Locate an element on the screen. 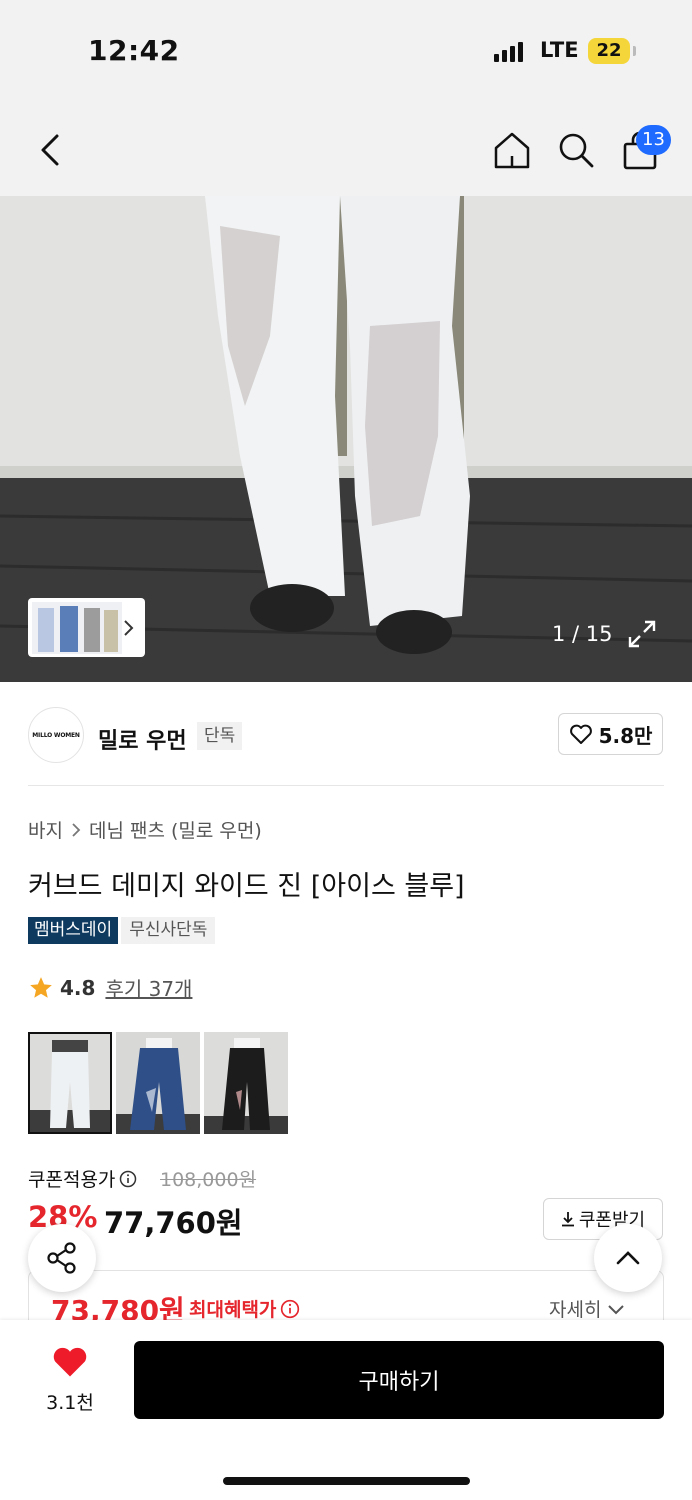 The width and height of the screenshot is (692, 1500). network-type: LTE is located at coordinates (559, 50).